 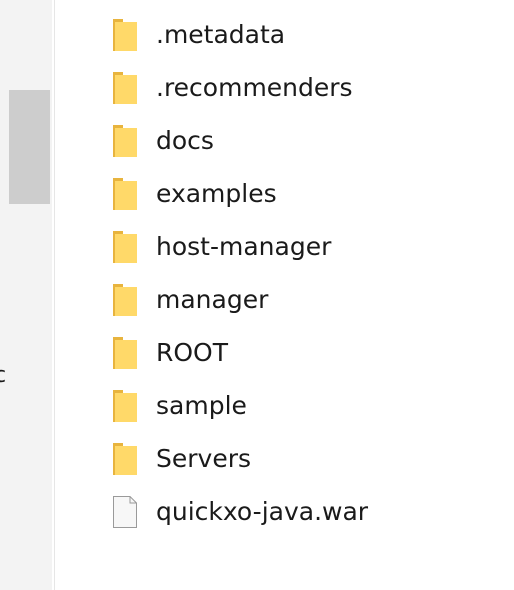 What do you see at coordinates (3, 376) in the screenshot?
I see `navigation-item-label: c` at bounding box center [3, 376].